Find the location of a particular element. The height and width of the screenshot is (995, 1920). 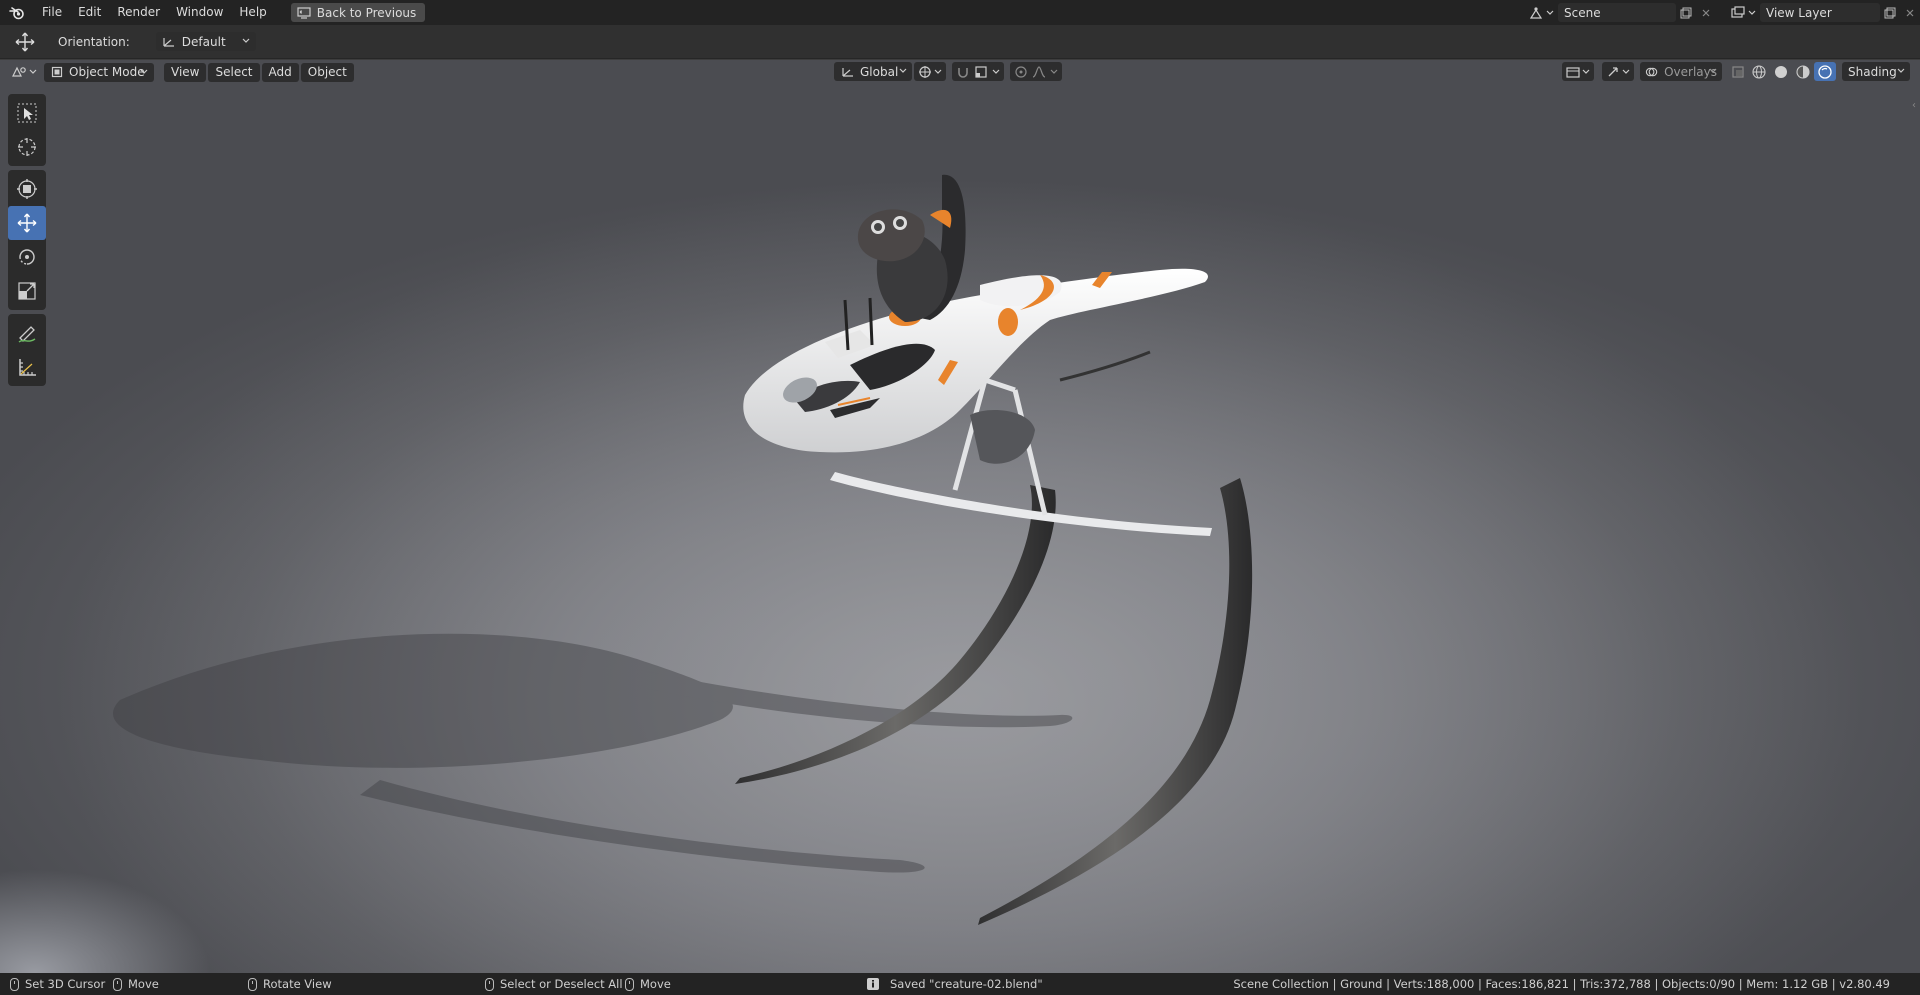

rotate-tool is located at coordinates (27, 257).